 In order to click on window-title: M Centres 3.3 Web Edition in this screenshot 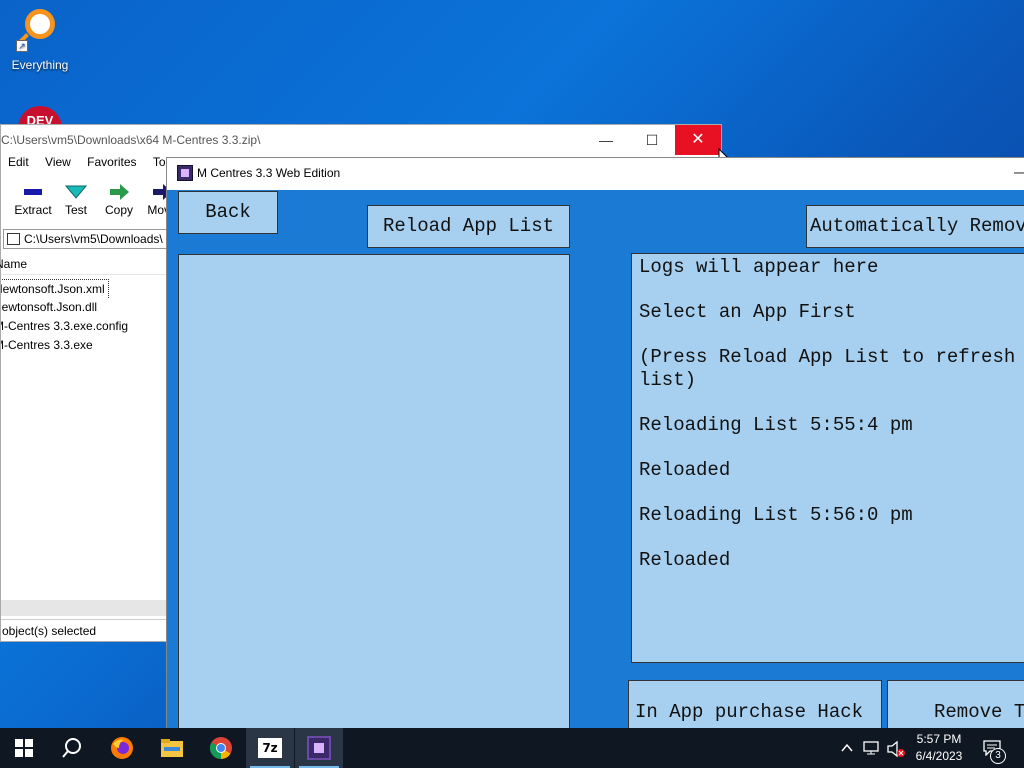, I will do `click(269, 173)`.